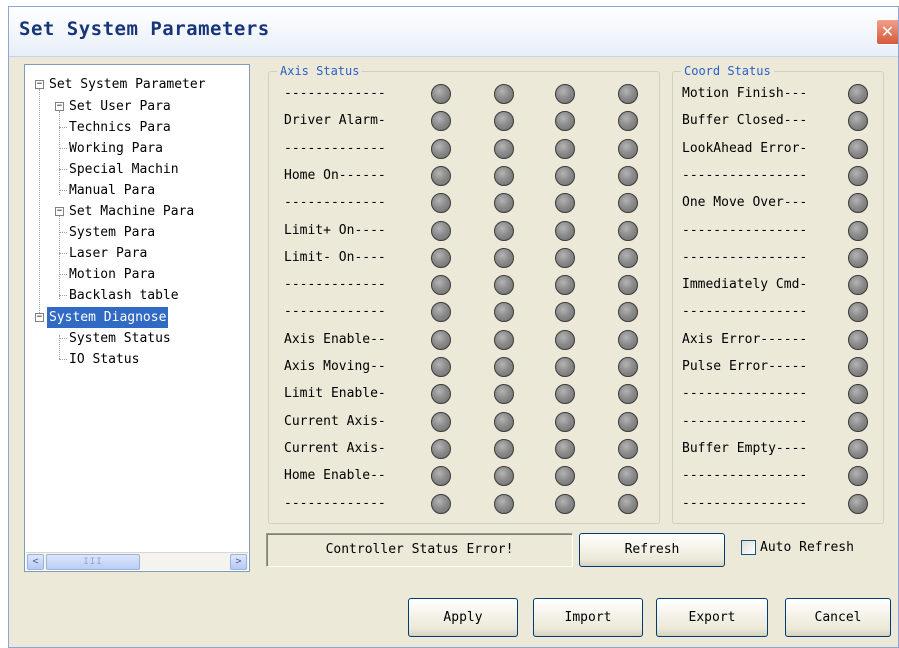 The width and height of the screenshot is (899, 648). What do you see at coordinates (124, 169) in the screenshot?
I see `tree-item-label: Special Machin` at bounding box center [124, 169].